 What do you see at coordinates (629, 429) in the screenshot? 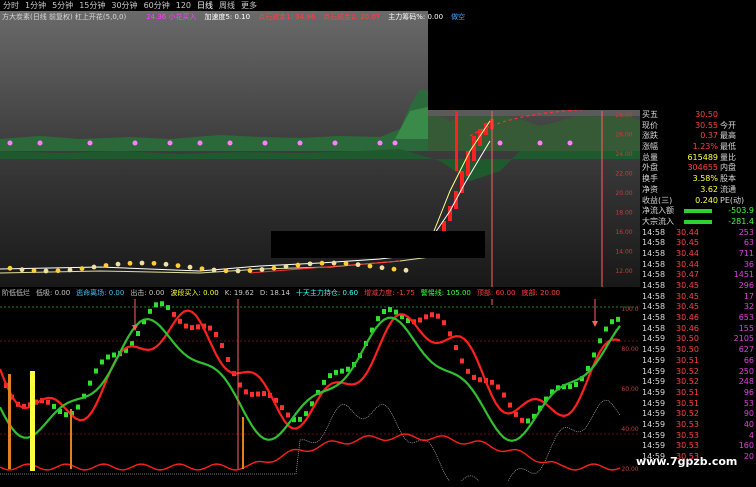
I see `indicator-axis-label: 40.00` at bounding box center [629, 429].